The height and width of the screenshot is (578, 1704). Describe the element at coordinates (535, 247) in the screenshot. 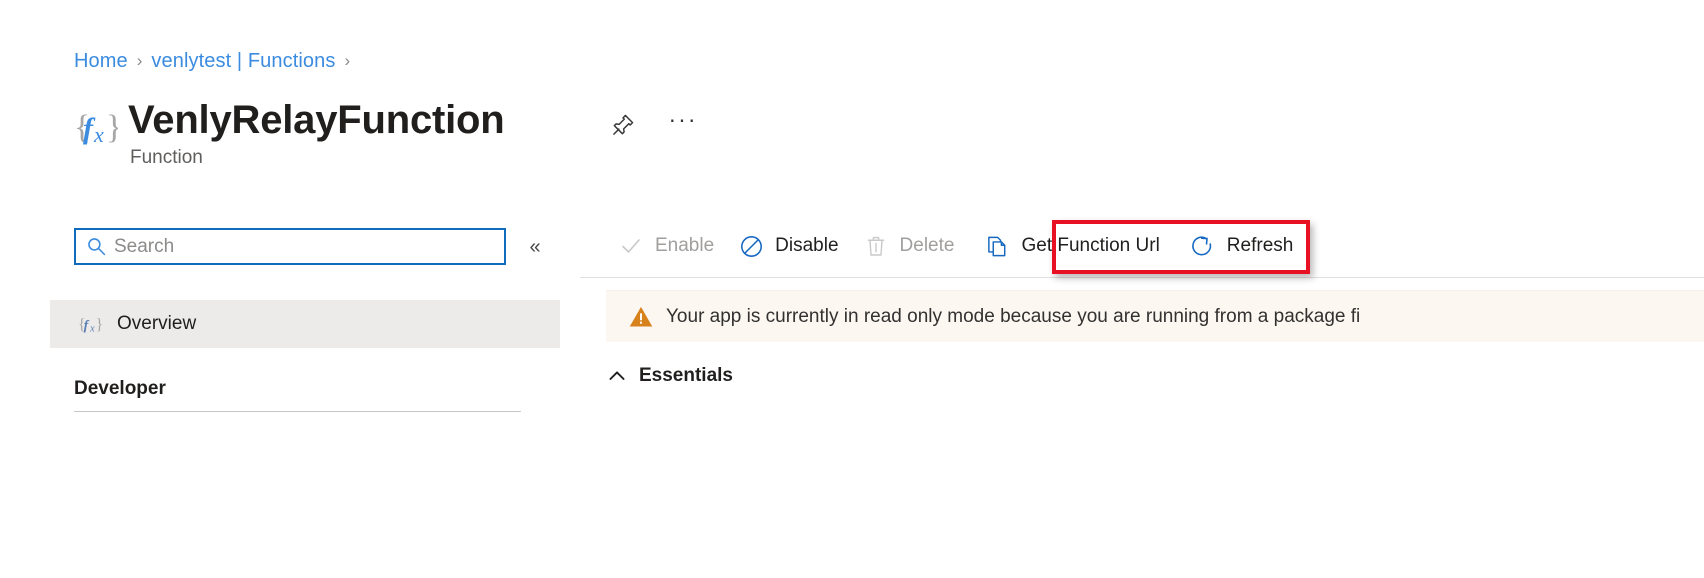

I see `double-chevron-left-icon: «` at that location.